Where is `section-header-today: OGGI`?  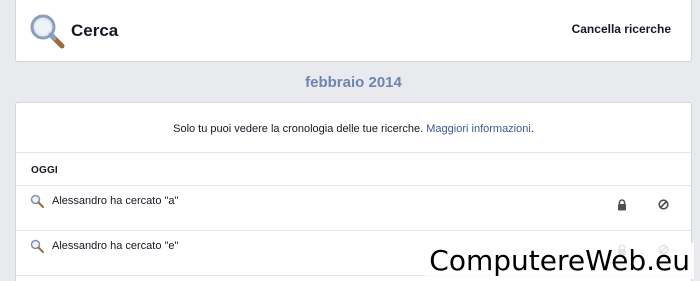 section-header-today: OGGI is located at coordinates (353, 169).